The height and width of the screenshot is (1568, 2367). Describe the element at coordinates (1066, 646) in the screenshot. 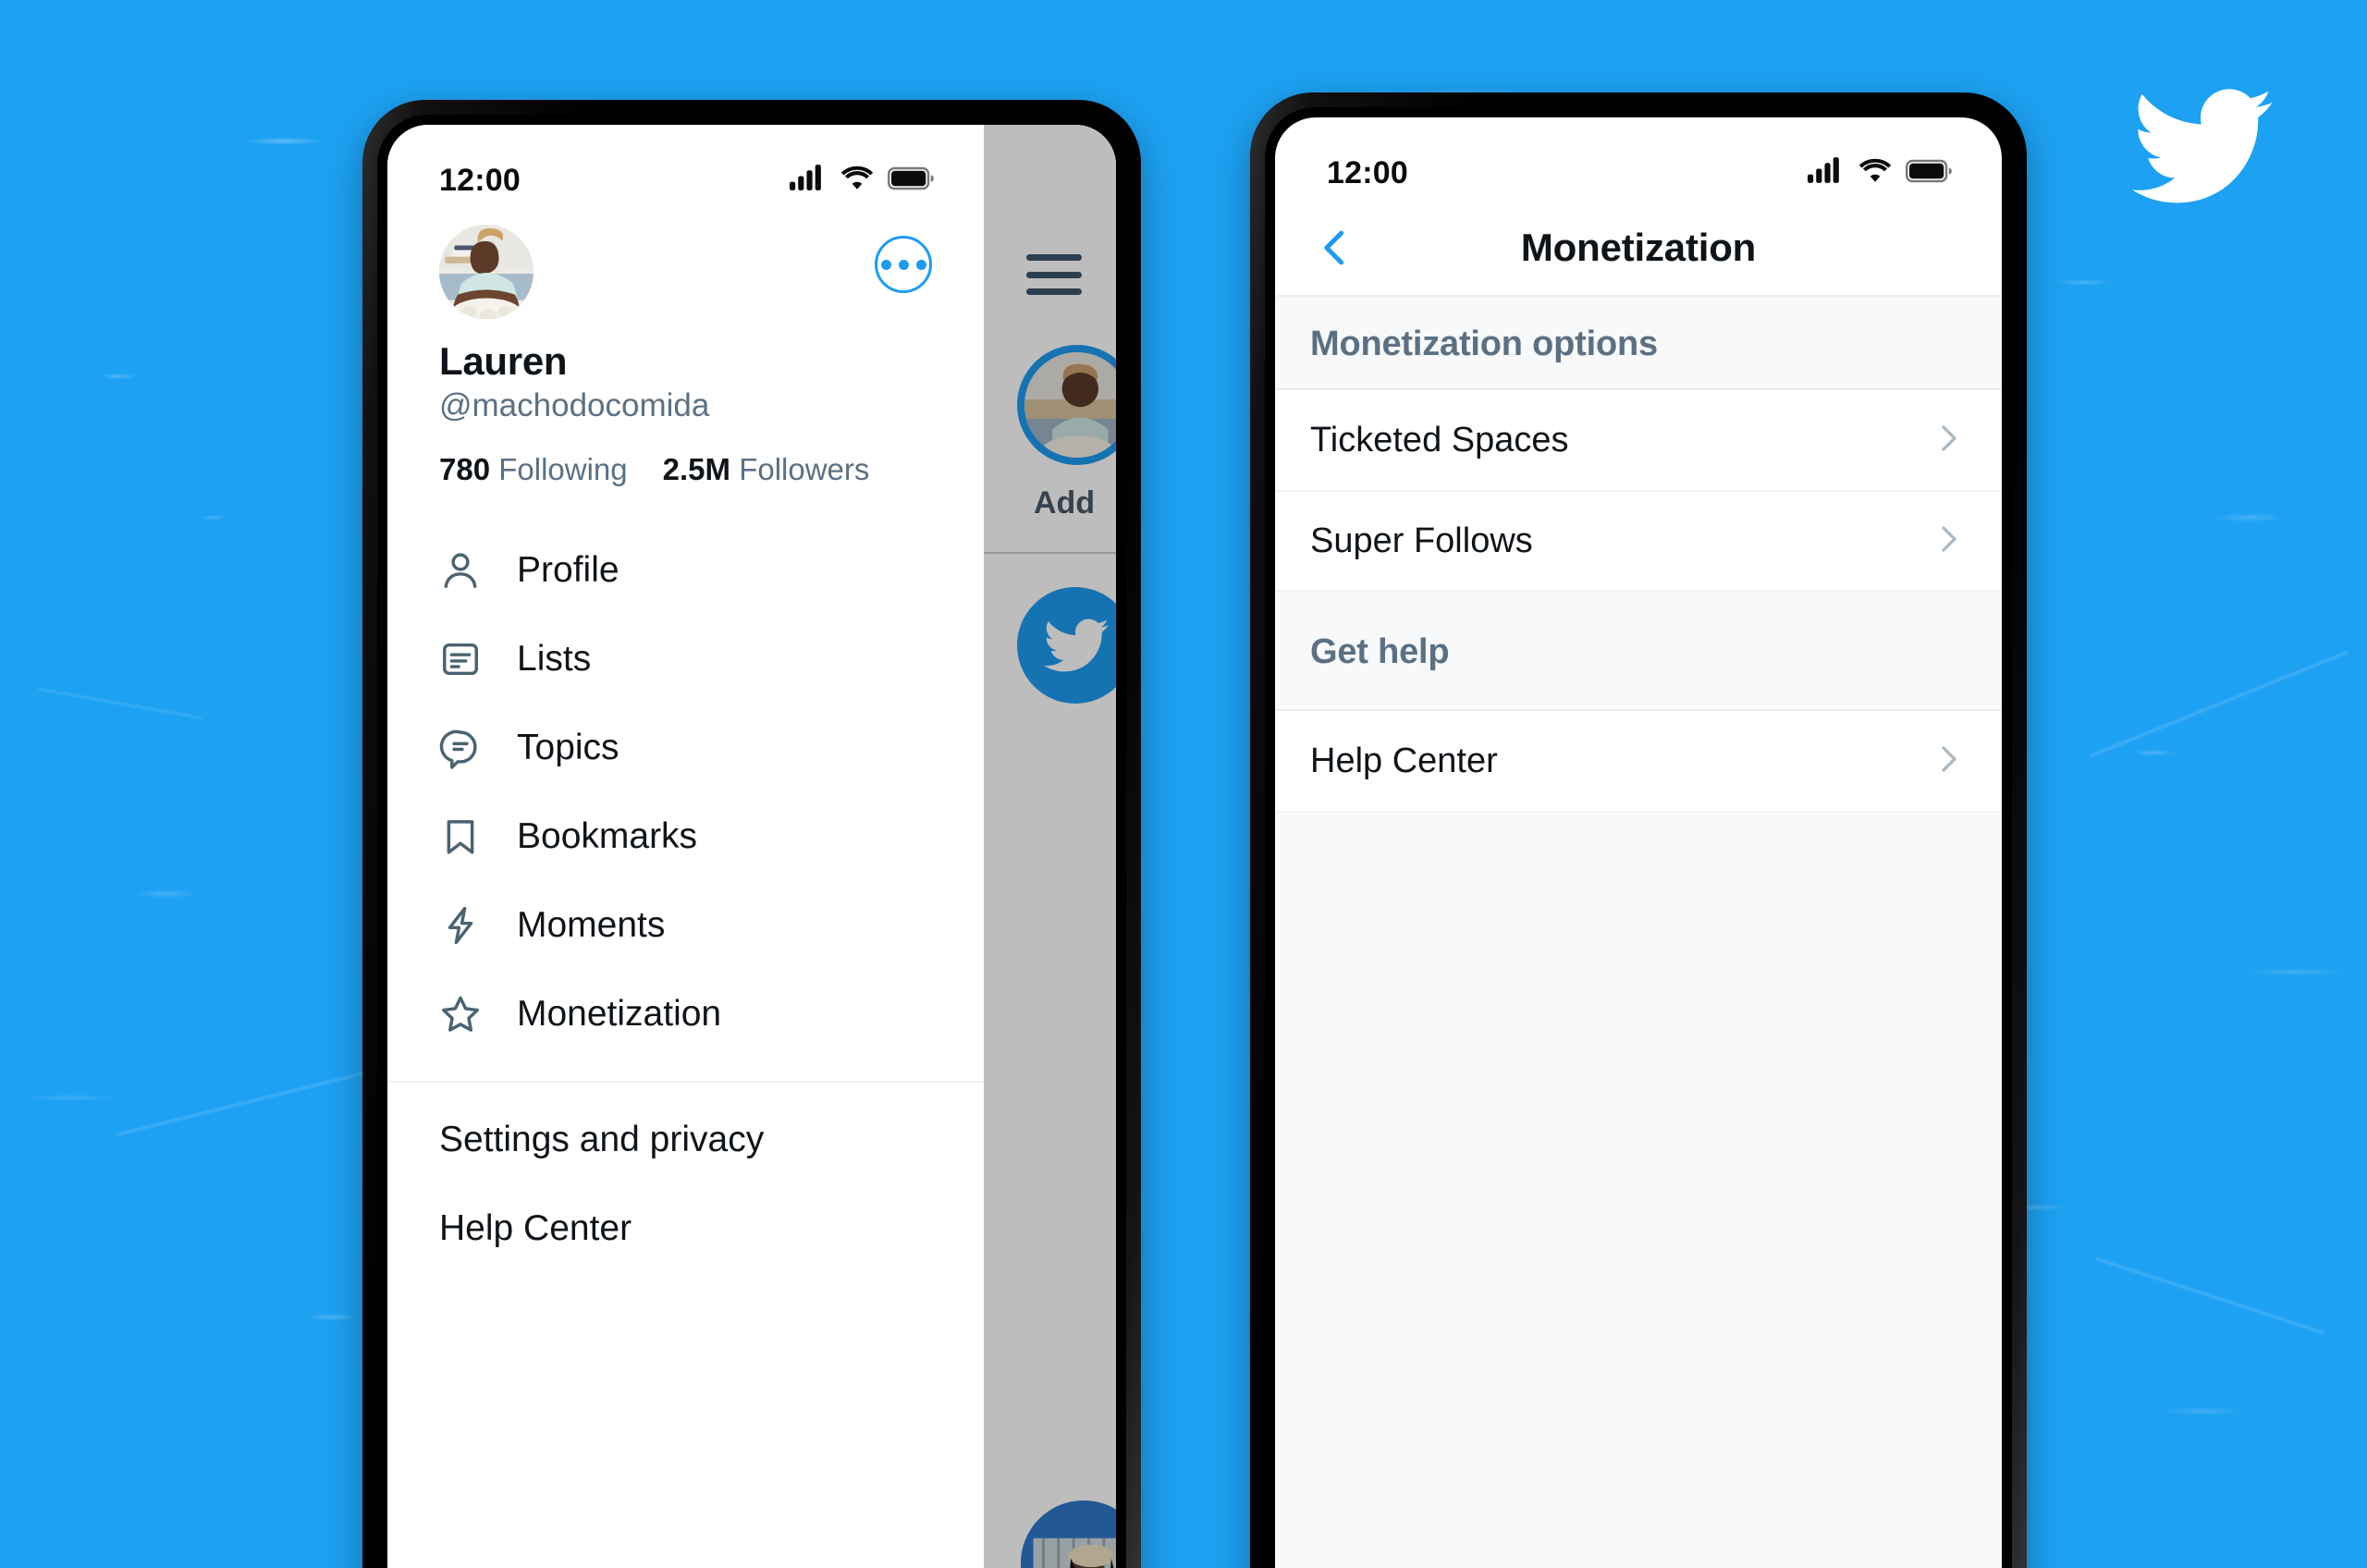

I see `fleet-twitter-bird-icon` at that location.